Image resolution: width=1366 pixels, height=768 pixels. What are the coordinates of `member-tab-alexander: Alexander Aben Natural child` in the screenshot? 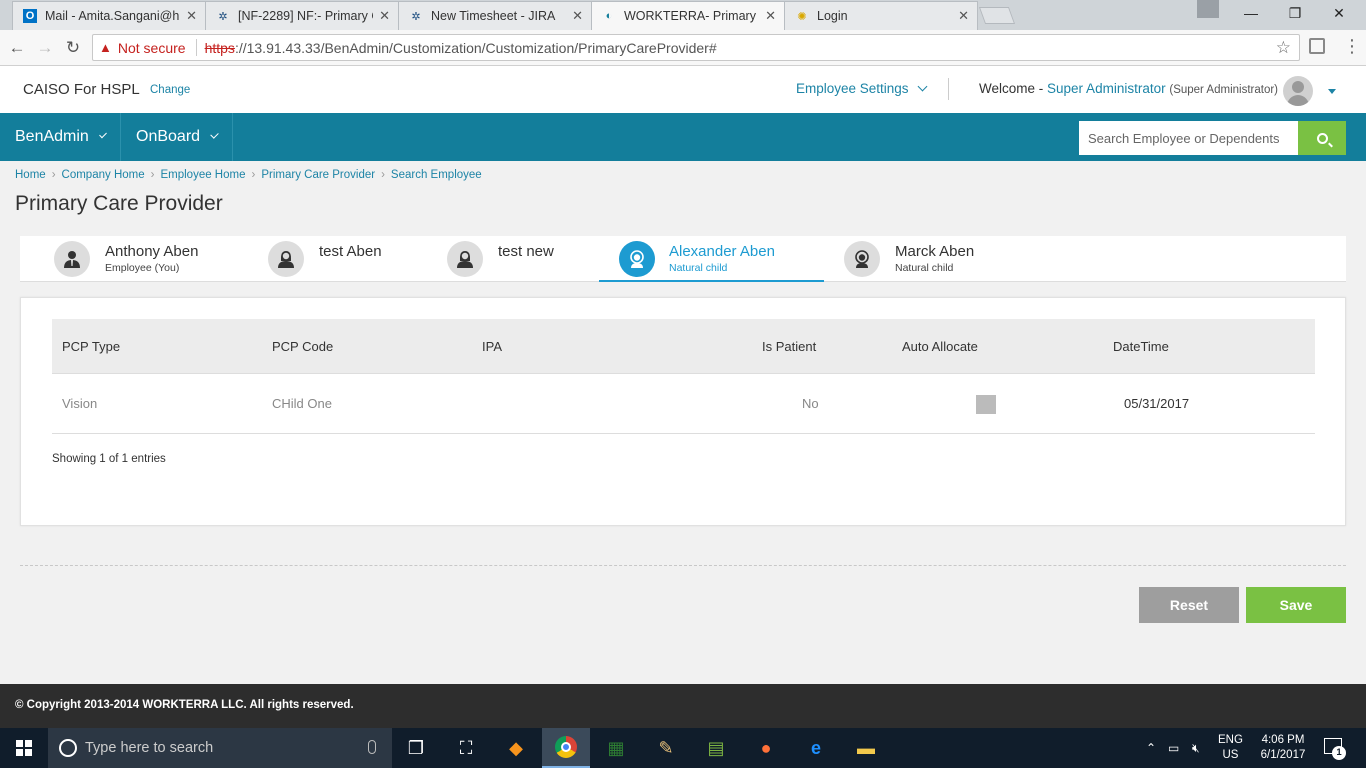 It's located at (711, 259).